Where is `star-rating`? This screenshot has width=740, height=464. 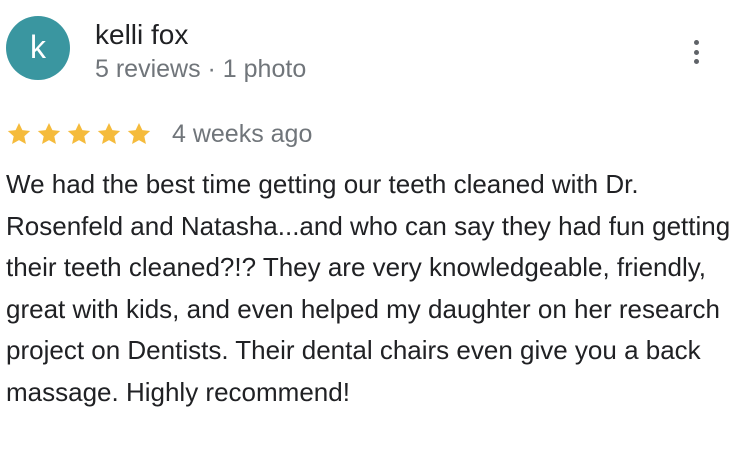
star-rating is located at coordinates (79, 134).